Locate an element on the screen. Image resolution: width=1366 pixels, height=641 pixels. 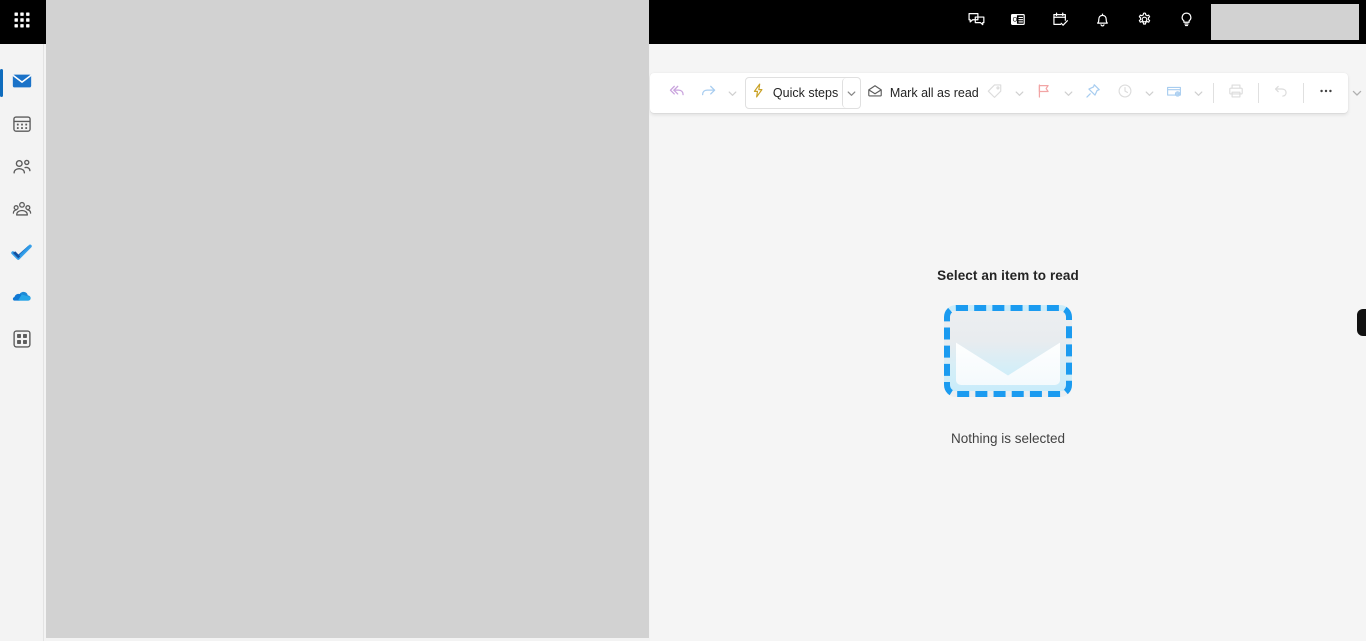
mark-all-as-read-button: Mark all as read is located at coordinates (922, 93).